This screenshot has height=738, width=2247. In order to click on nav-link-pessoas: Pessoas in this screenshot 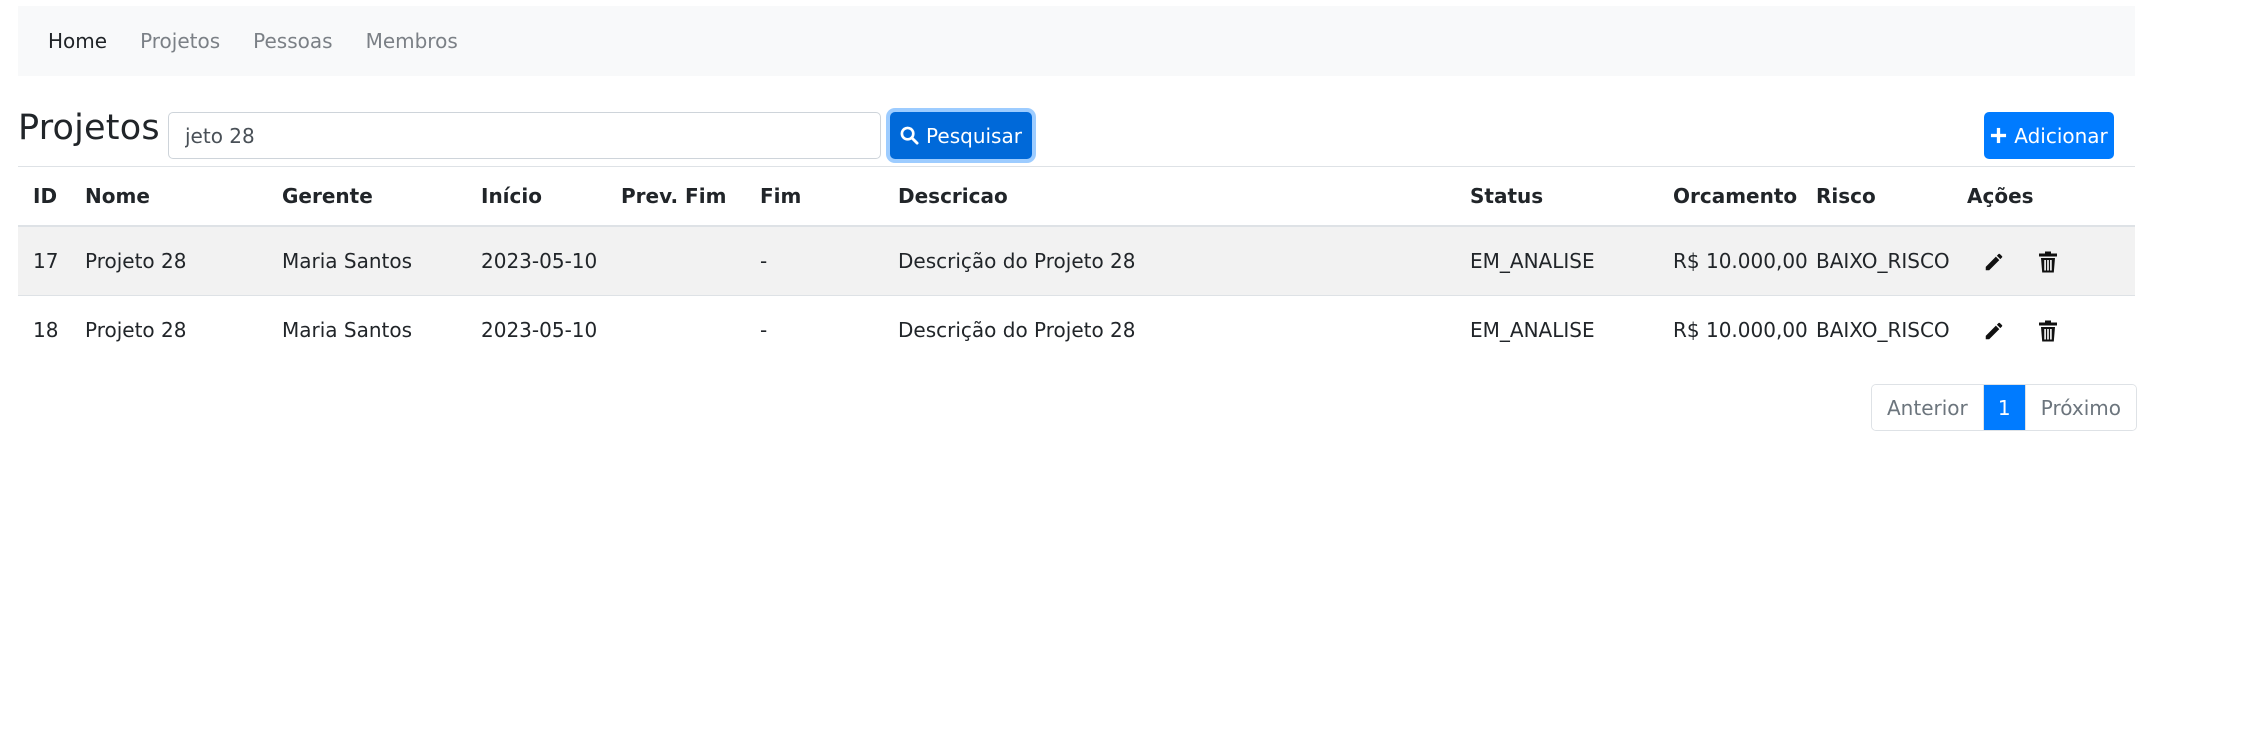, I will do `click(292, 41)`.